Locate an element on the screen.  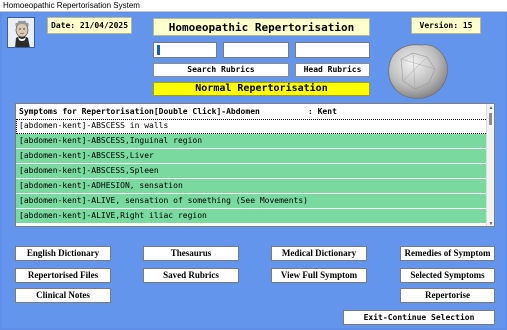
saved-rubrics-button: Saved Rubrics is located at coordinates (191, 275).